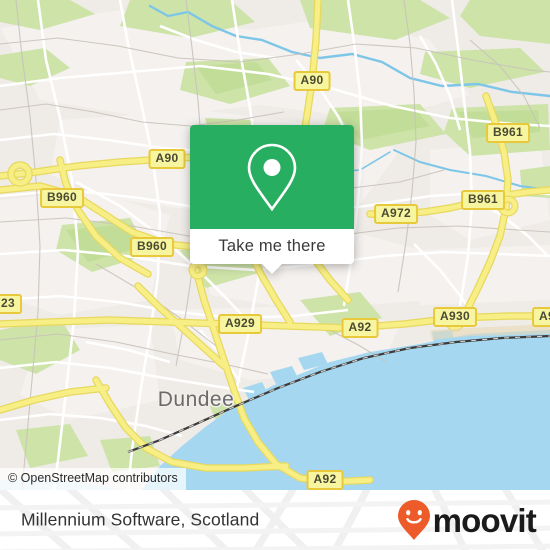  I want to click on location-title: Millennium Software, Scotland, so click(140, 519).